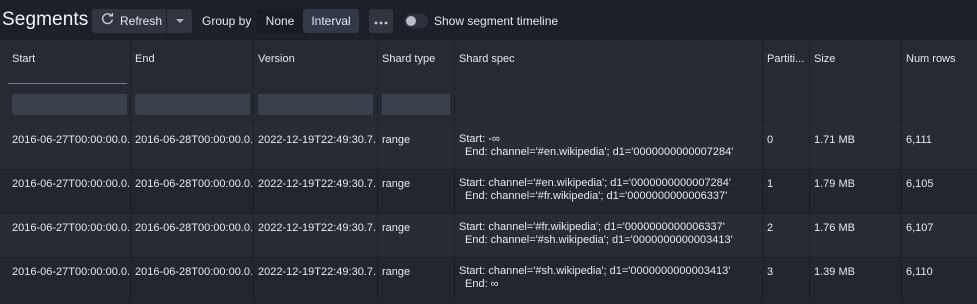  What do you see at coordinates (770, 184) in the screenshot?
I see `partition-value: 1` at bounding box center [770, 184].